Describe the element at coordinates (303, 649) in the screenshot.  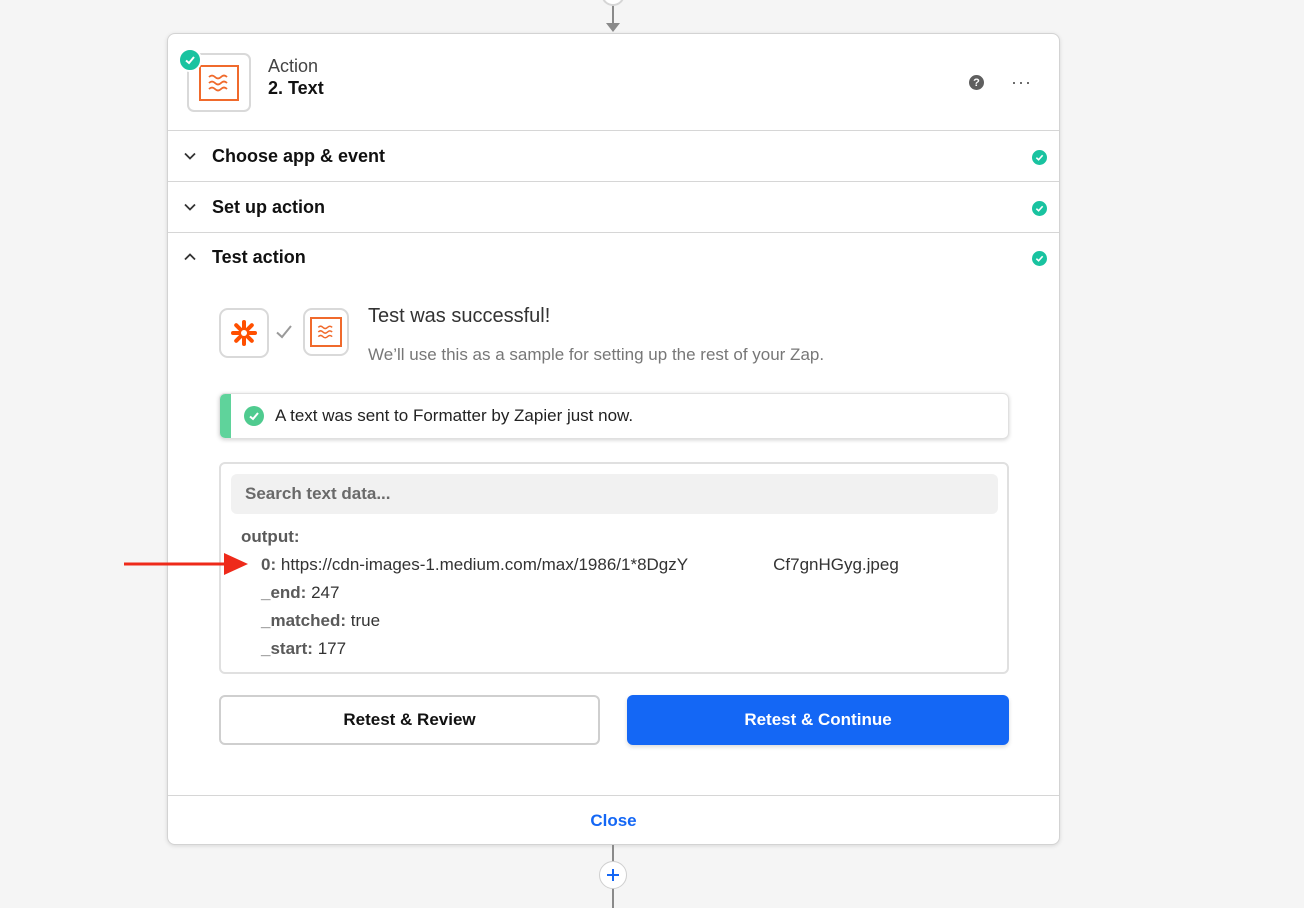
I see `output-row: _start: 177` at that location.